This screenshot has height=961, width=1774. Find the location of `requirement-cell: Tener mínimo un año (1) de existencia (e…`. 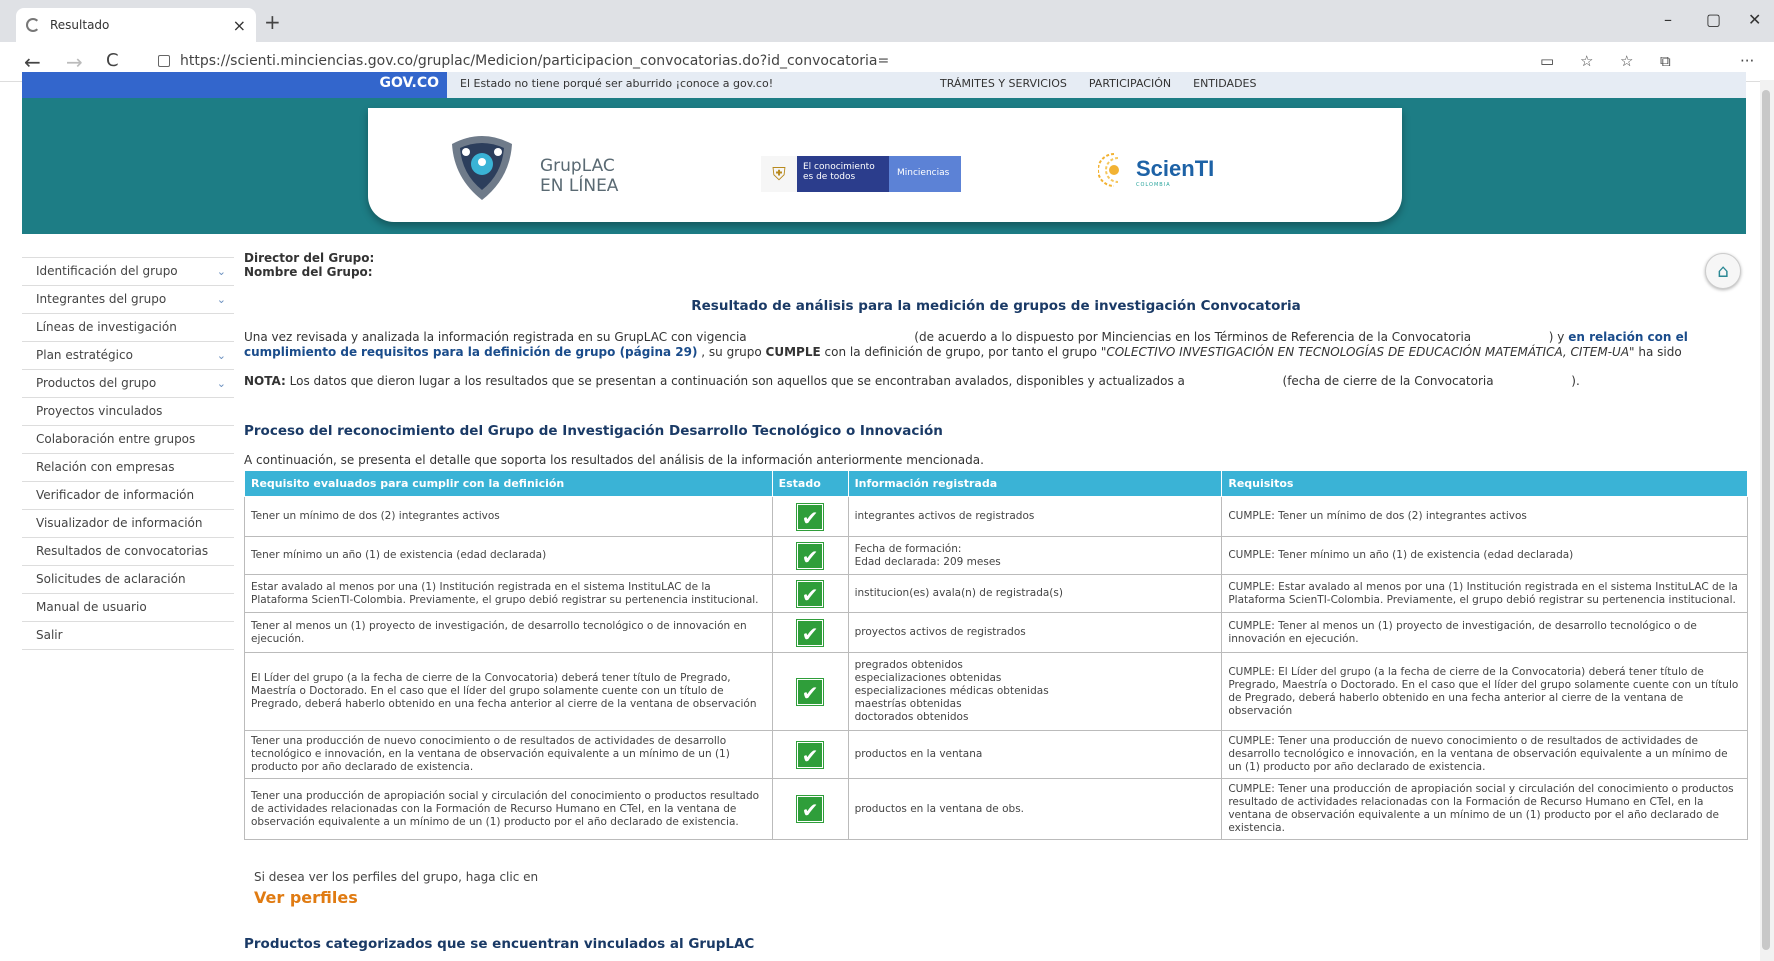

requirement-cell: Tener mínimo un año (1) de existencia (e… is located at coordinates (508, 555).